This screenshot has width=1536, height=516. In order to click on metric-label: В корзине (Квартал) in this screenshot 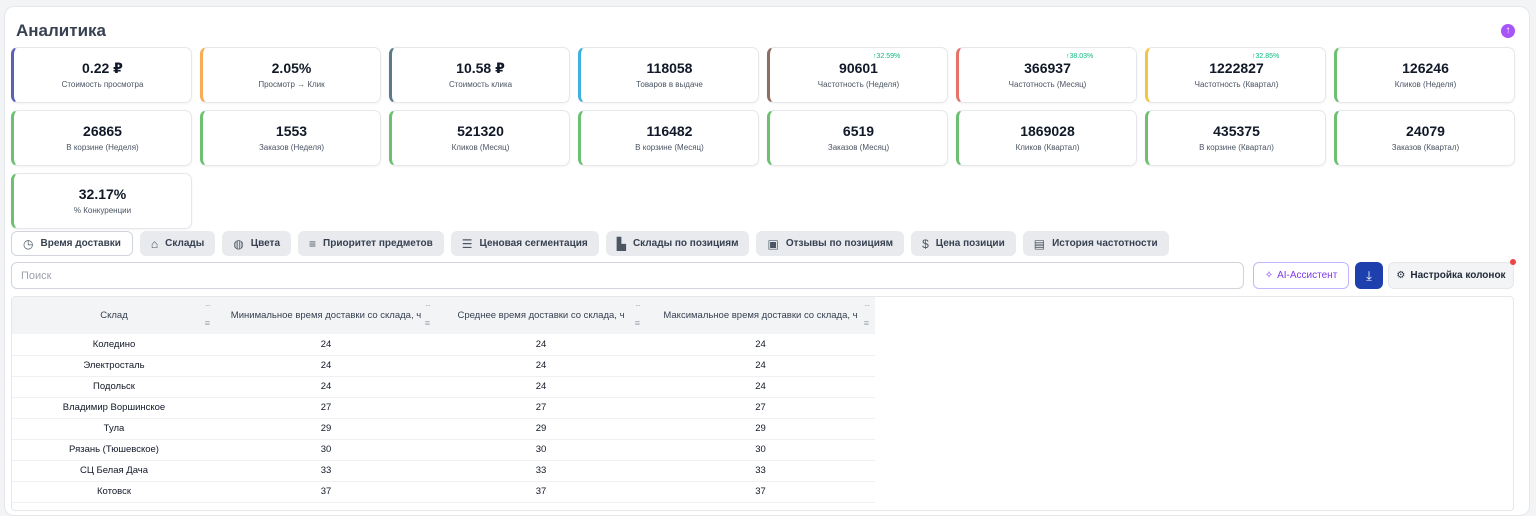, I will do `click(1236, 147)`.